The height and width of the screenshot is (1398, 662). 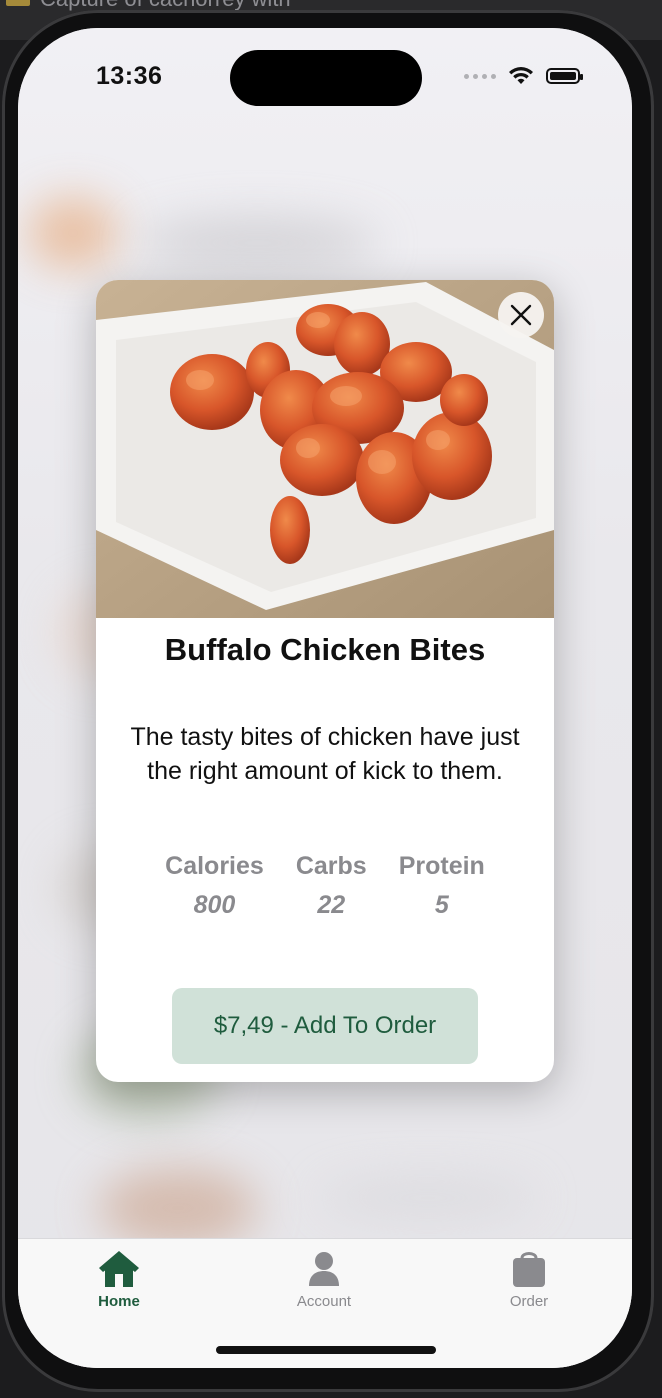 I want to click on person-icon, so click(x=324, y=1269).